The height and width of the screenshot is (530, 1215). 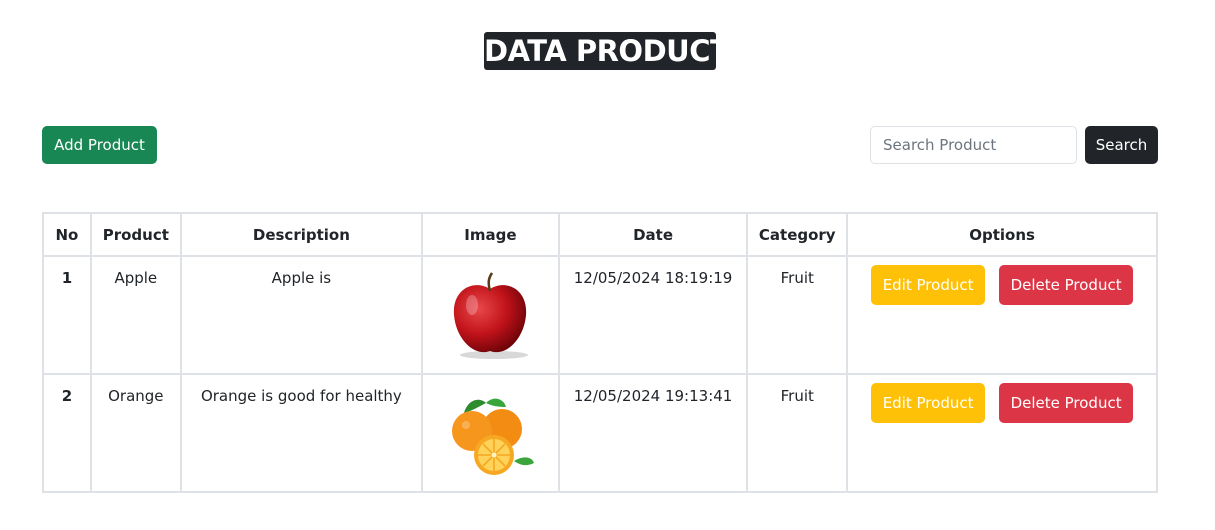 What do you see at coordinates (490, 234) in the screenshot?
I see `column-header-image: Image` at bounding box center [490, 234].